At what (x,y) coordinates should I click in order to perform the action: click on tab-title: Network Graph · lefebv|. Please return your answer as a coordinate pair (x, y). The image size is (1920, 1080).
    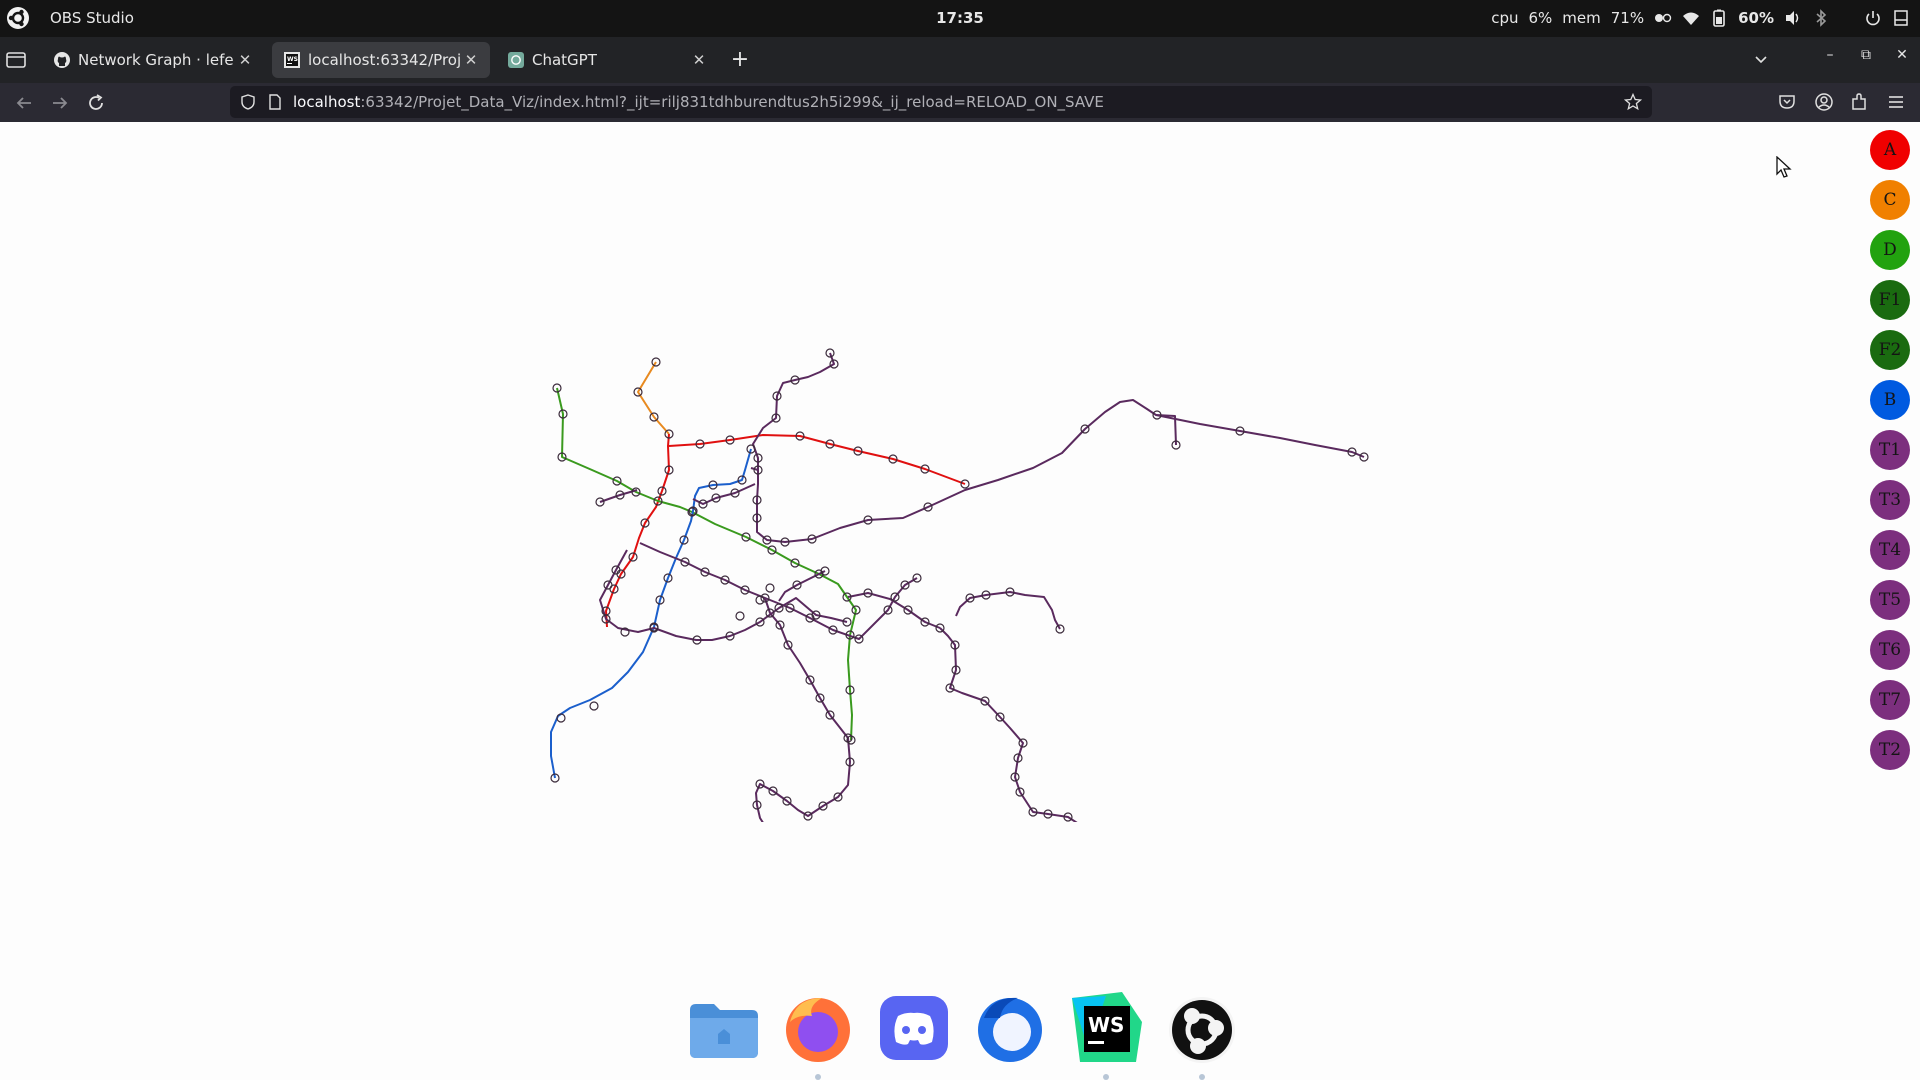
    Looking at the image, I should click on (156, 60).